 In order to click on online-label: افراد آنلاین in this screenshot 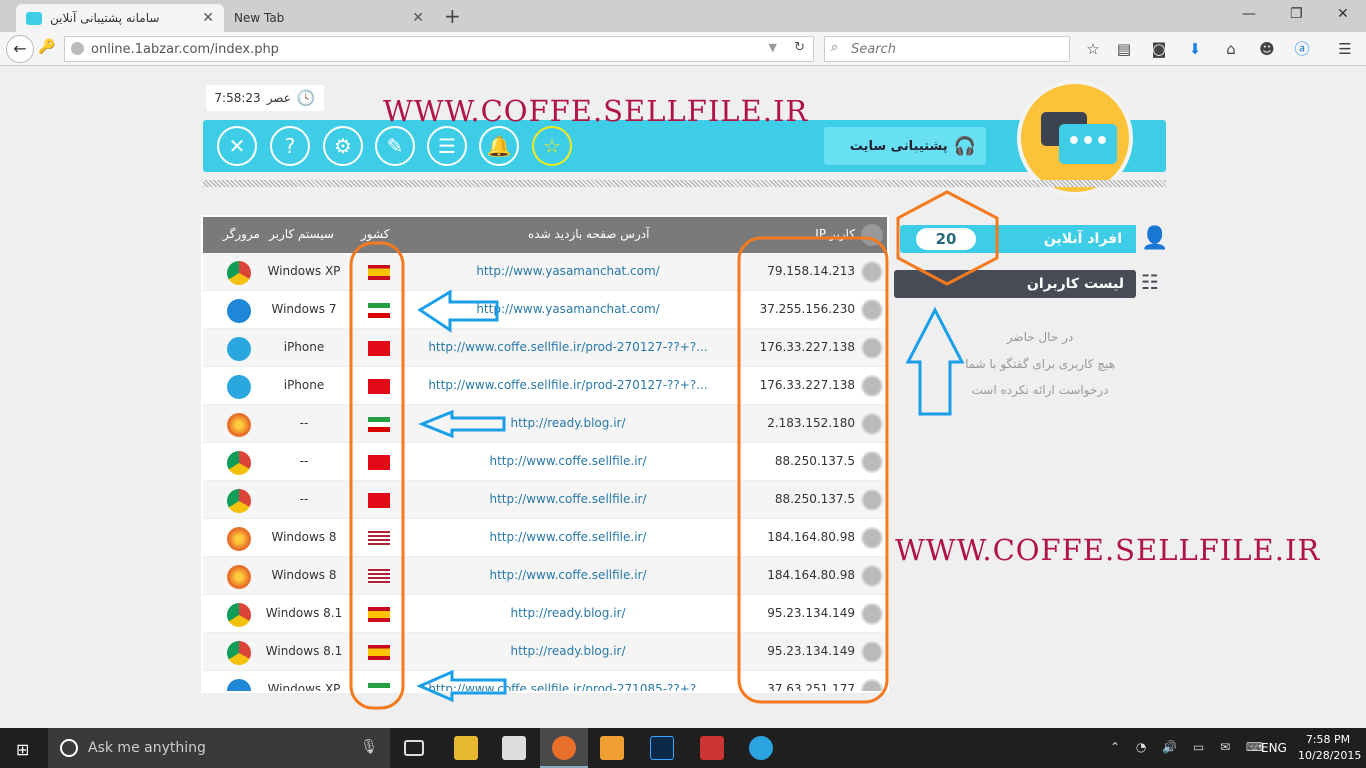, I will do `click(1082, 239)`.